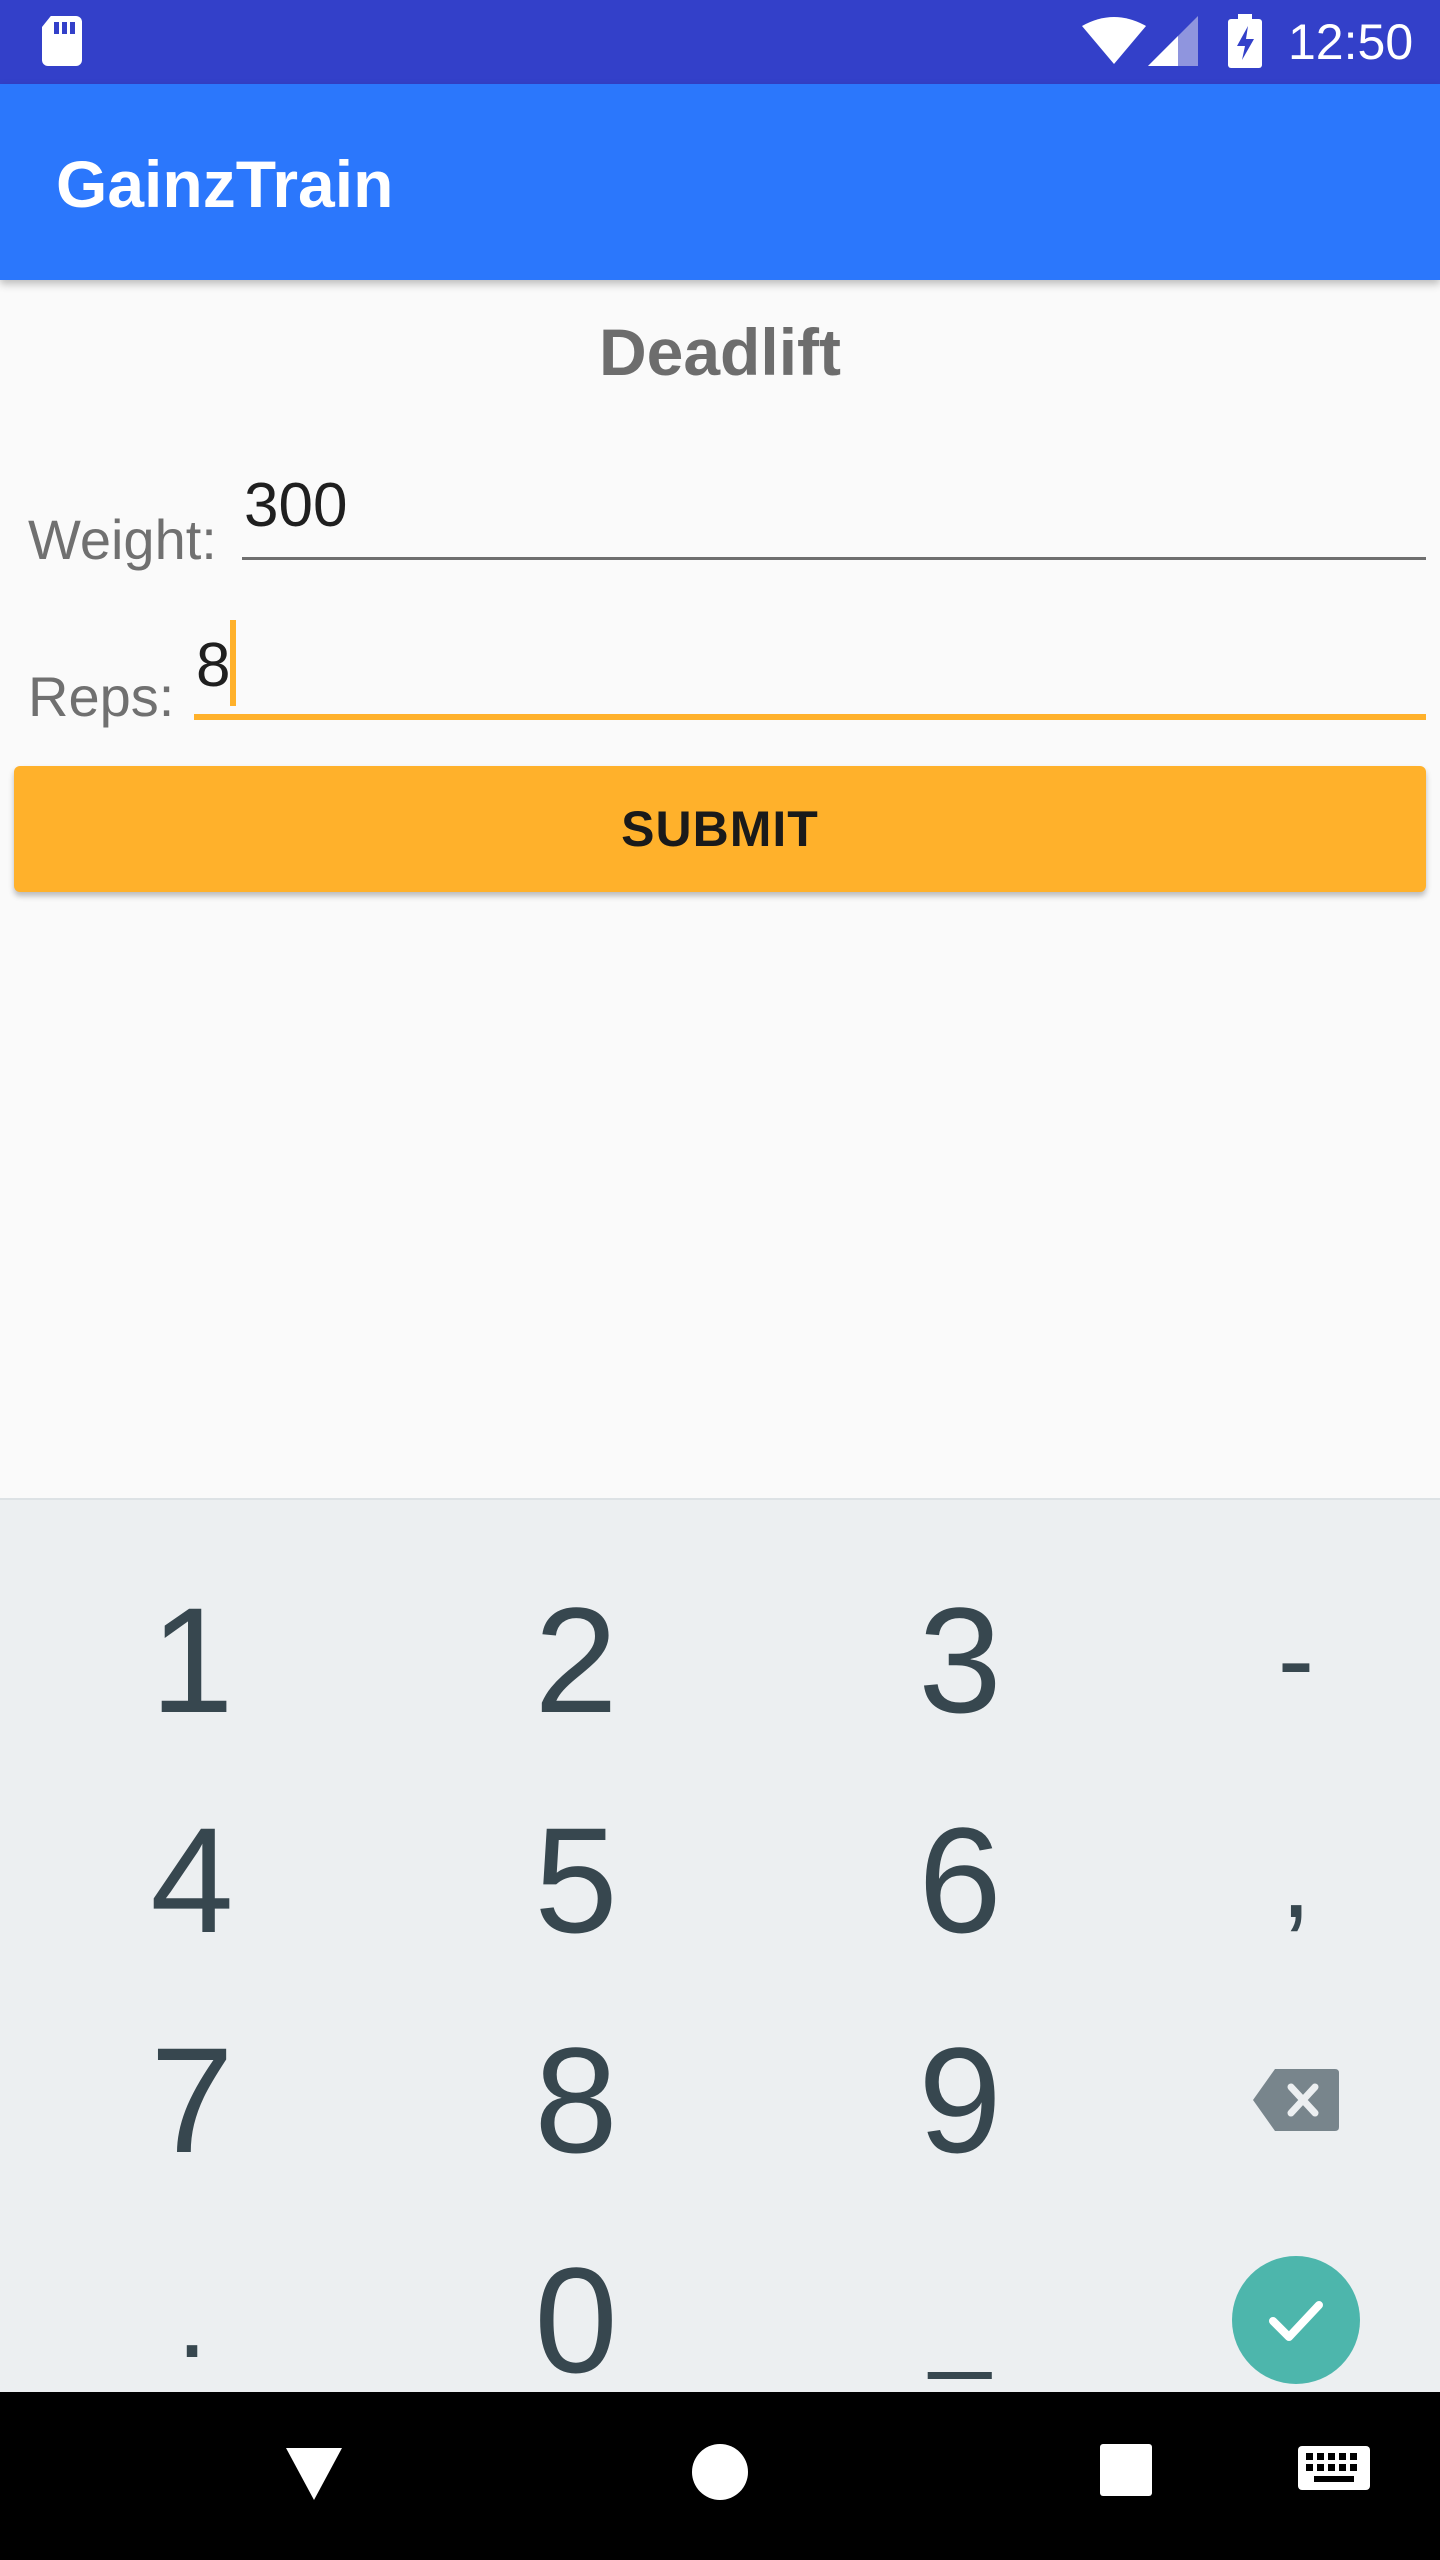 This screenshot has height=2560, width=1440. I want to click on key-minus: -, so click(1278, 1660).